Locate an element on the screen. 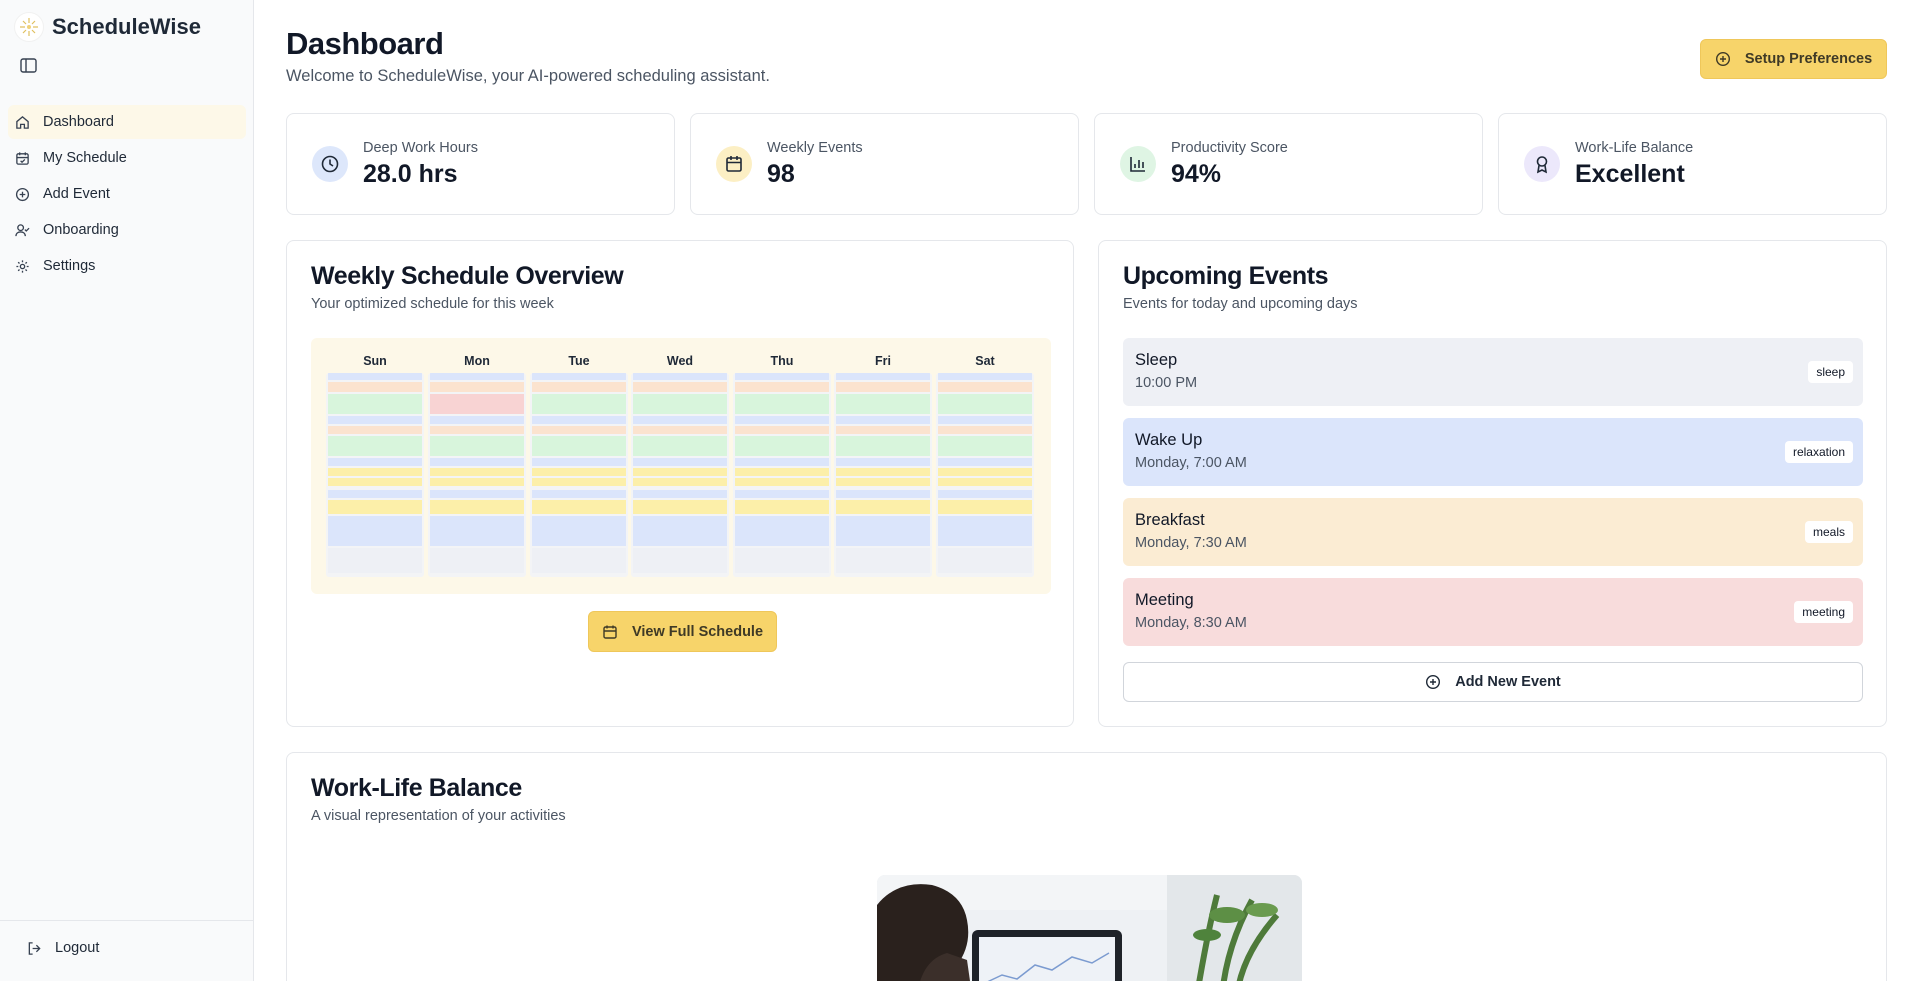 This screenshot has width=1915, height=981. logout-button: Logout is located at coordinates (63, 948).